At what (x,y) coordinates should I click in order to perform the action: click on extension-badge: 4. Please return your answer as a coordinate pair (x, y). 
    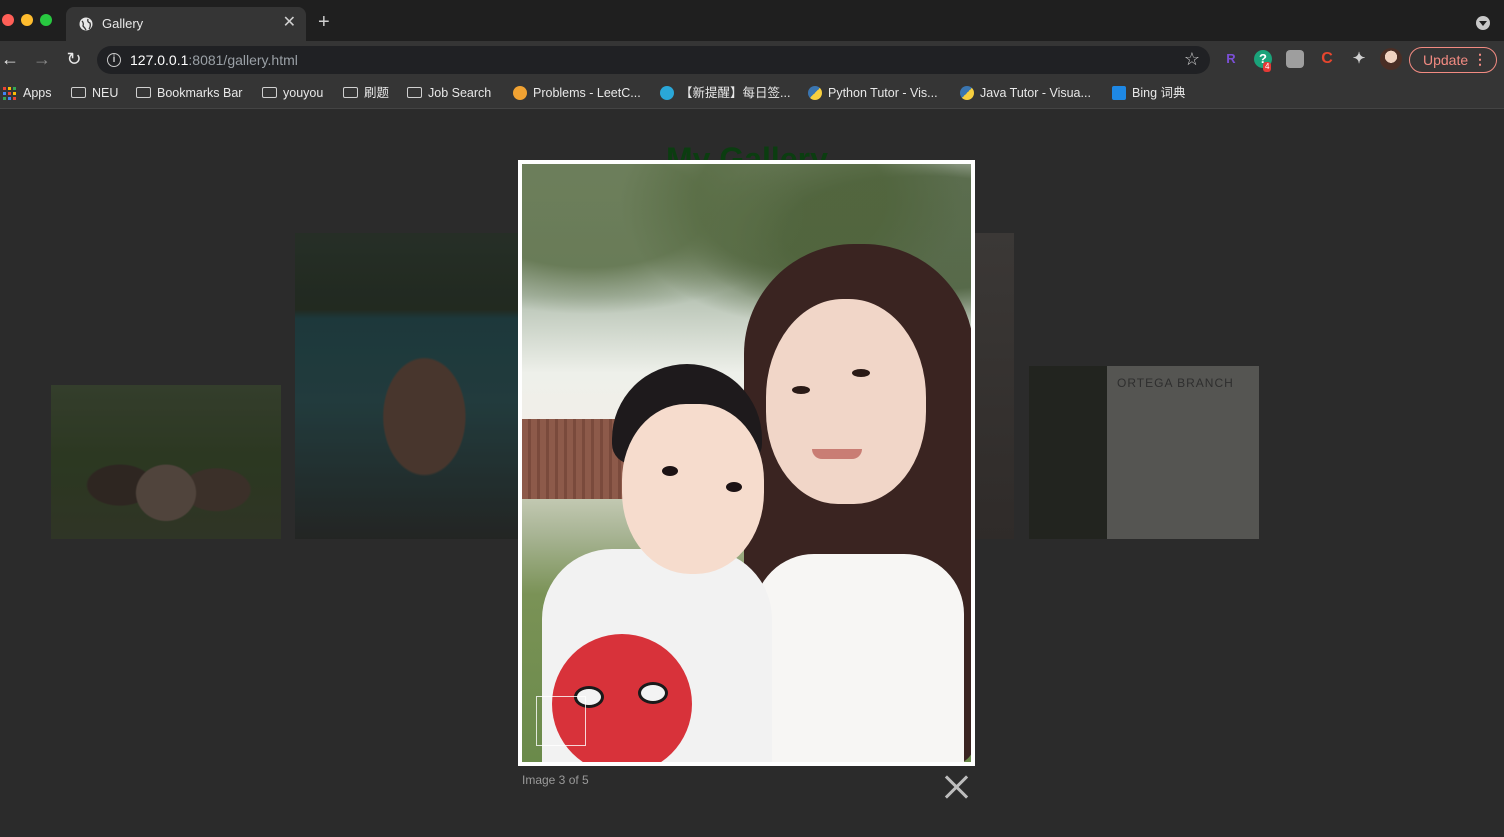
    Looking at the image, I should click on (1267, 67).